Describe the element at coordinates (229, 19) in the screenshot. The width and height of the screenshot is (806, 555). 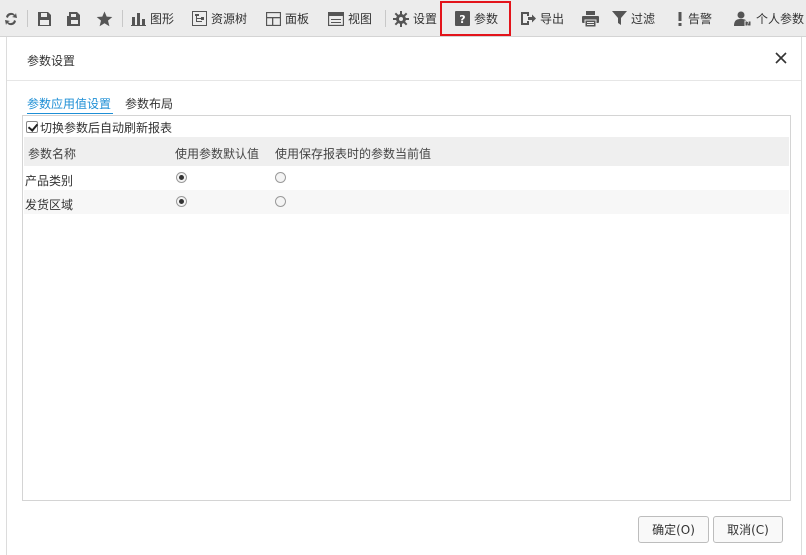
I see `resource-tree-label: 资源树` at that location.